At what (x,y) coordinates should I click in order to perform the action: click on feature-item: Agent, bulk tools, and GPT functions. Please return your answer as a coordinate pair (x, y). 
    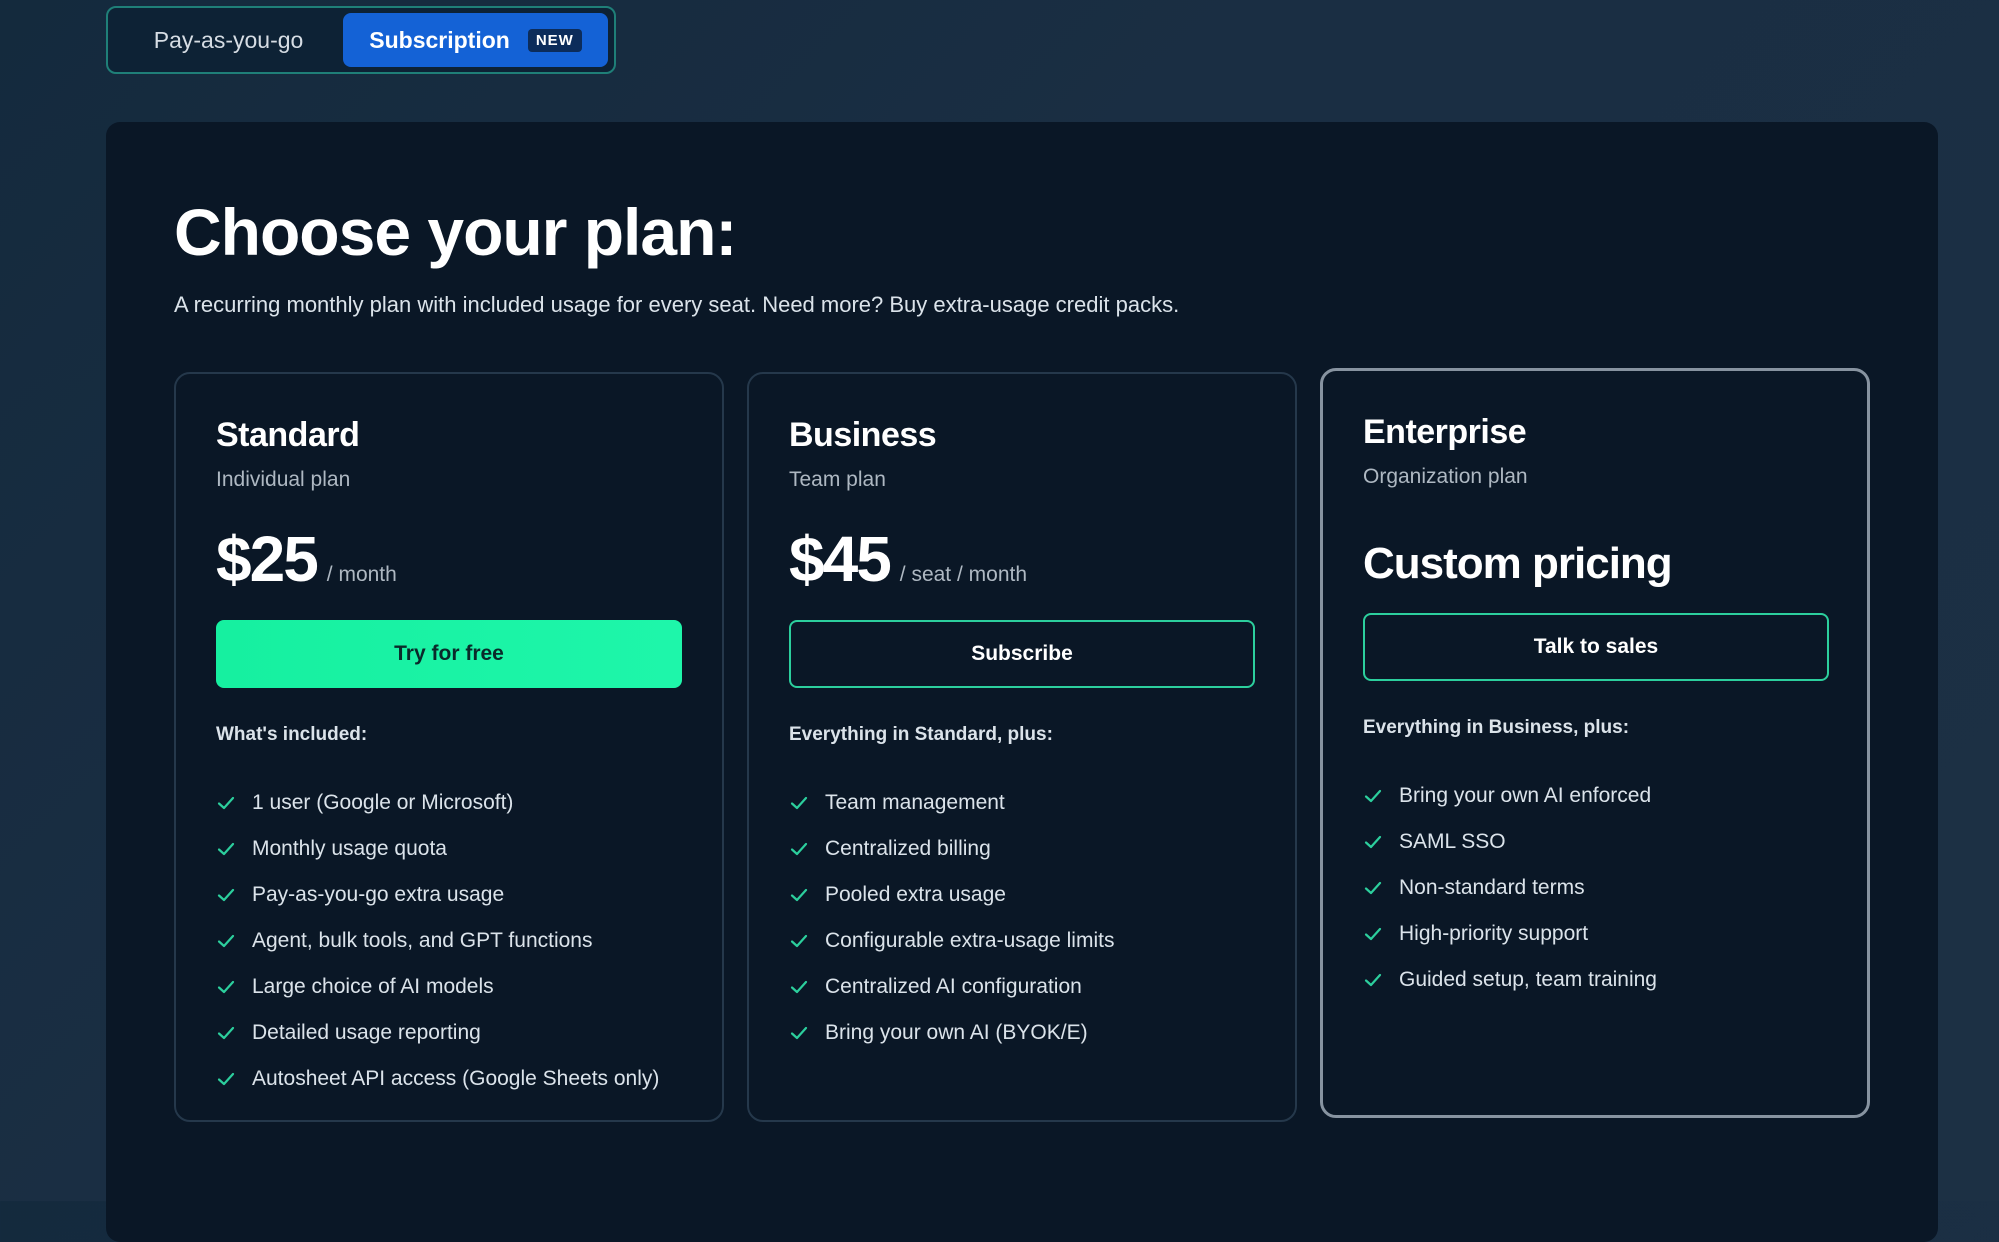
    Looking at the image, I should click on (437, 941).